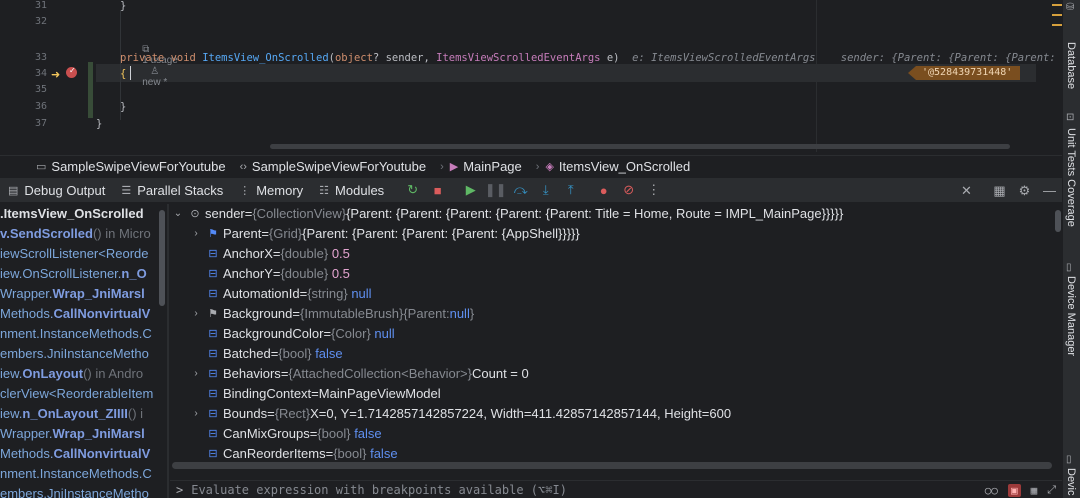 Image resolution: width=1080 pixels, height=498 pixels. I want to click on view-breakpoints-icon: ●, so click(603, 190).